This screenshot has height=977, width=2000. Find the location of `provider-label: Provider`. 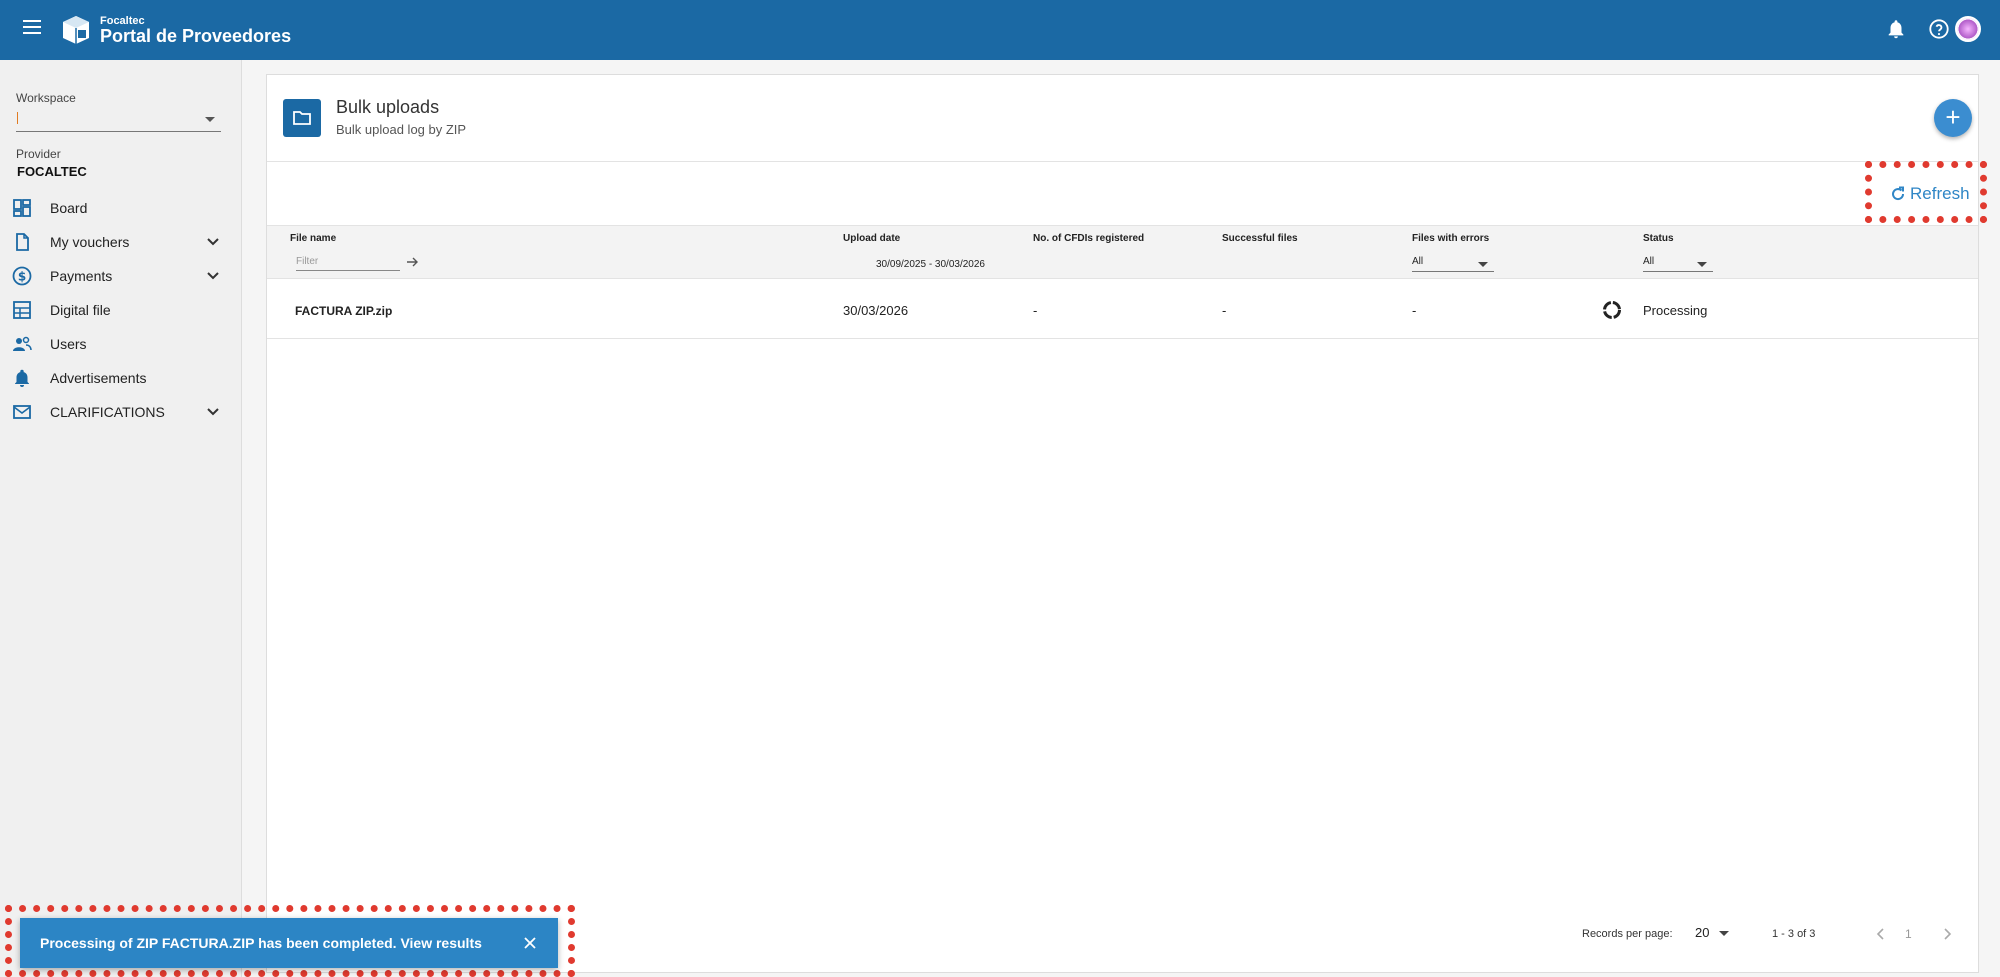

provider-label: Provider is located at coordinates (38, 154).